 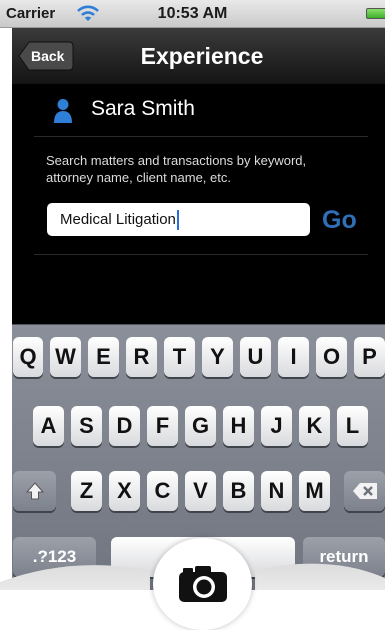 I want to click on camera-button, so click(x=202, y=584).